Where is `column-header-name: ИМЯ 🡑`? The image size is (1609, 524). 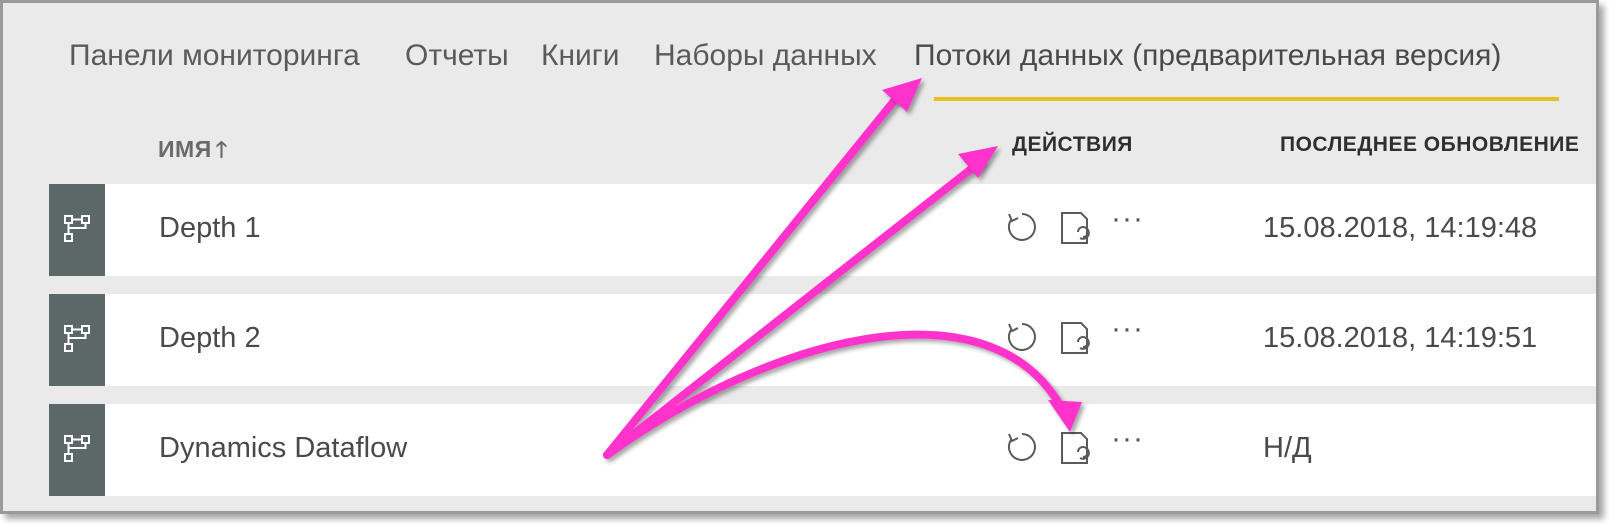
column-header-name: ИМЯ 🡑 is located at coordinates (193, 152).